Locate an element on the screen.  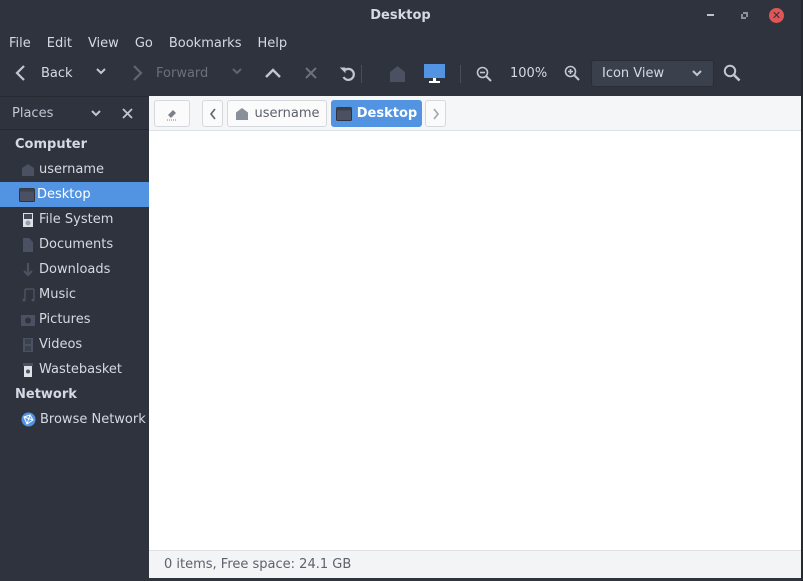
zoom-level: 100% is located at coordinates (529, 73).